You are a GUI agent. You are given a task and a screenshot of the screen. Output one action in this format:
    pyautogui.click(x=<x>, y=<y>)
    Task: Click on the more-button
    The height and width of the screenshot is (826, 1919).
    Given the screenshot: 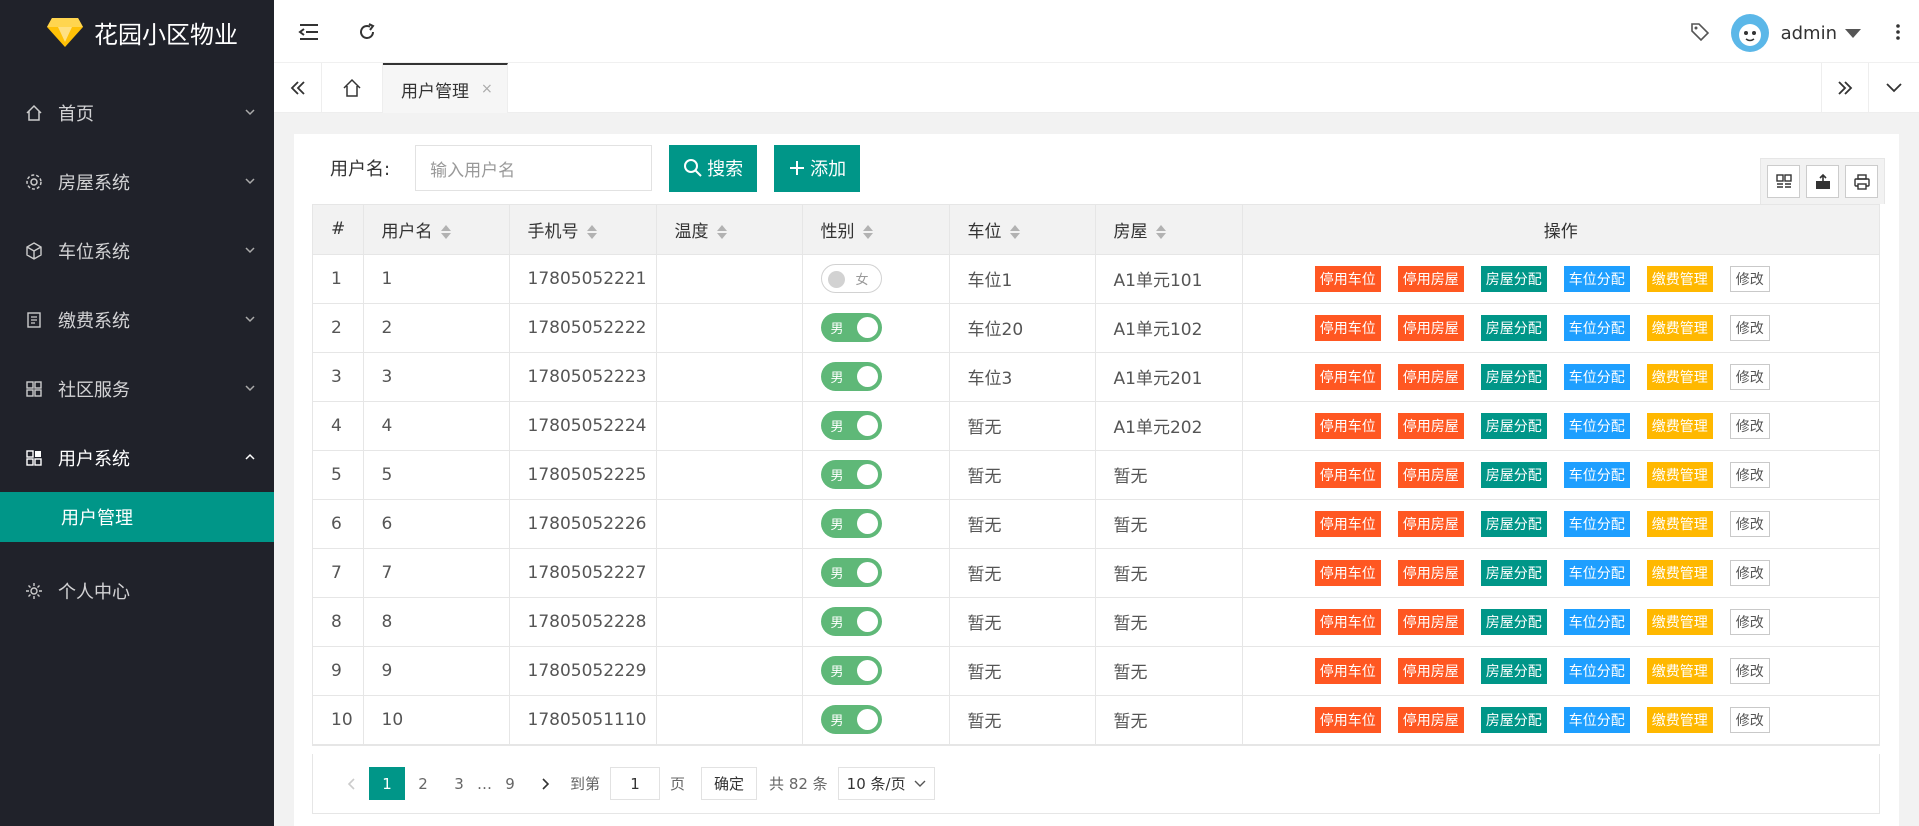 What is the action you would take?
    pyautogui.click(x=1898, y=32)
    